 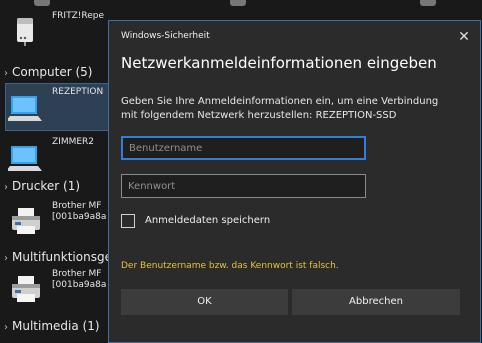 What do you see at coordinates (204, 302) in the screenshot?
I see `ok-button: OK` at bounding box center [204, 302].